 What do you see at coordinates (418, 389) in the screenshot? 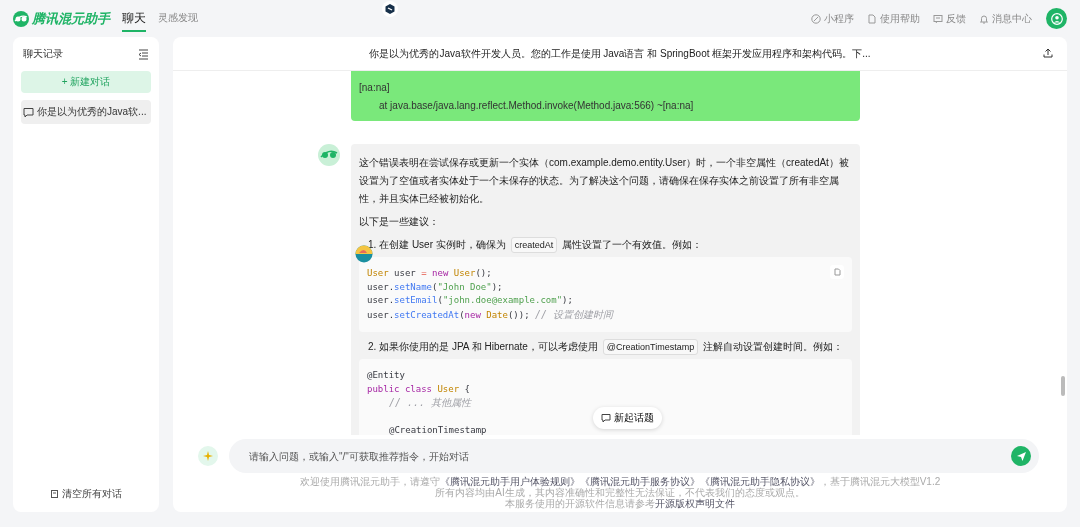
I see `code-line: public class User {` at bounding box center [418, 389].